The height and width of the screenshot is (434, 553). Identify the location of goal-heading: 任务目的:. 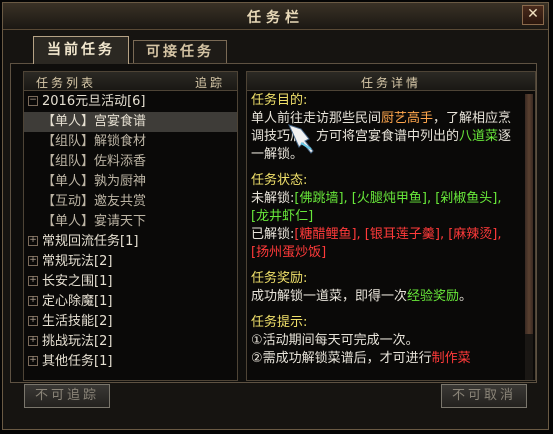
(279, 100).